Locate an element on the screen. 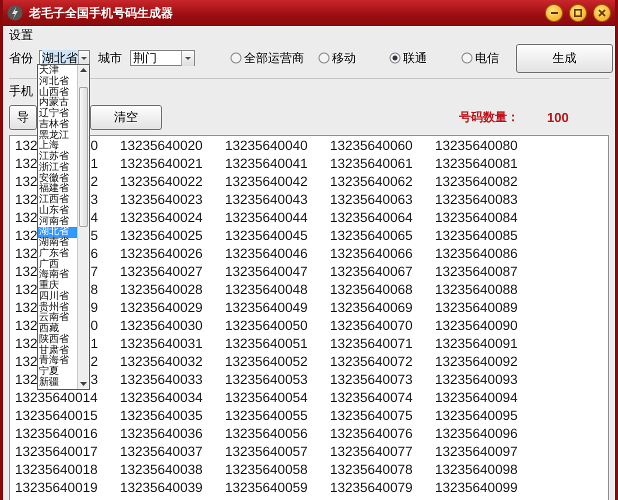  generate-button: 生成 is located at coordinates (564, 58).